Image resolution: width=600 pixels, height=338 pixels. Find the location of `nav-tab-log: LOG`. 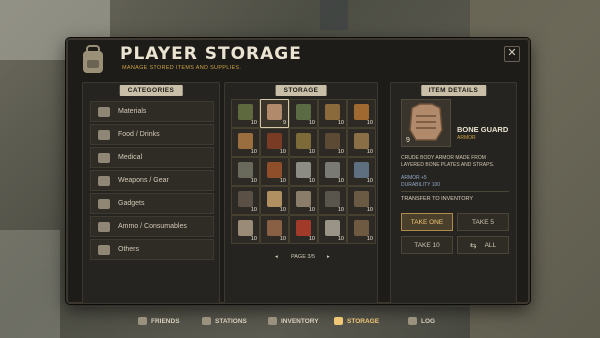

nav-tab-log: LOG is located at coordinates (421, 321).